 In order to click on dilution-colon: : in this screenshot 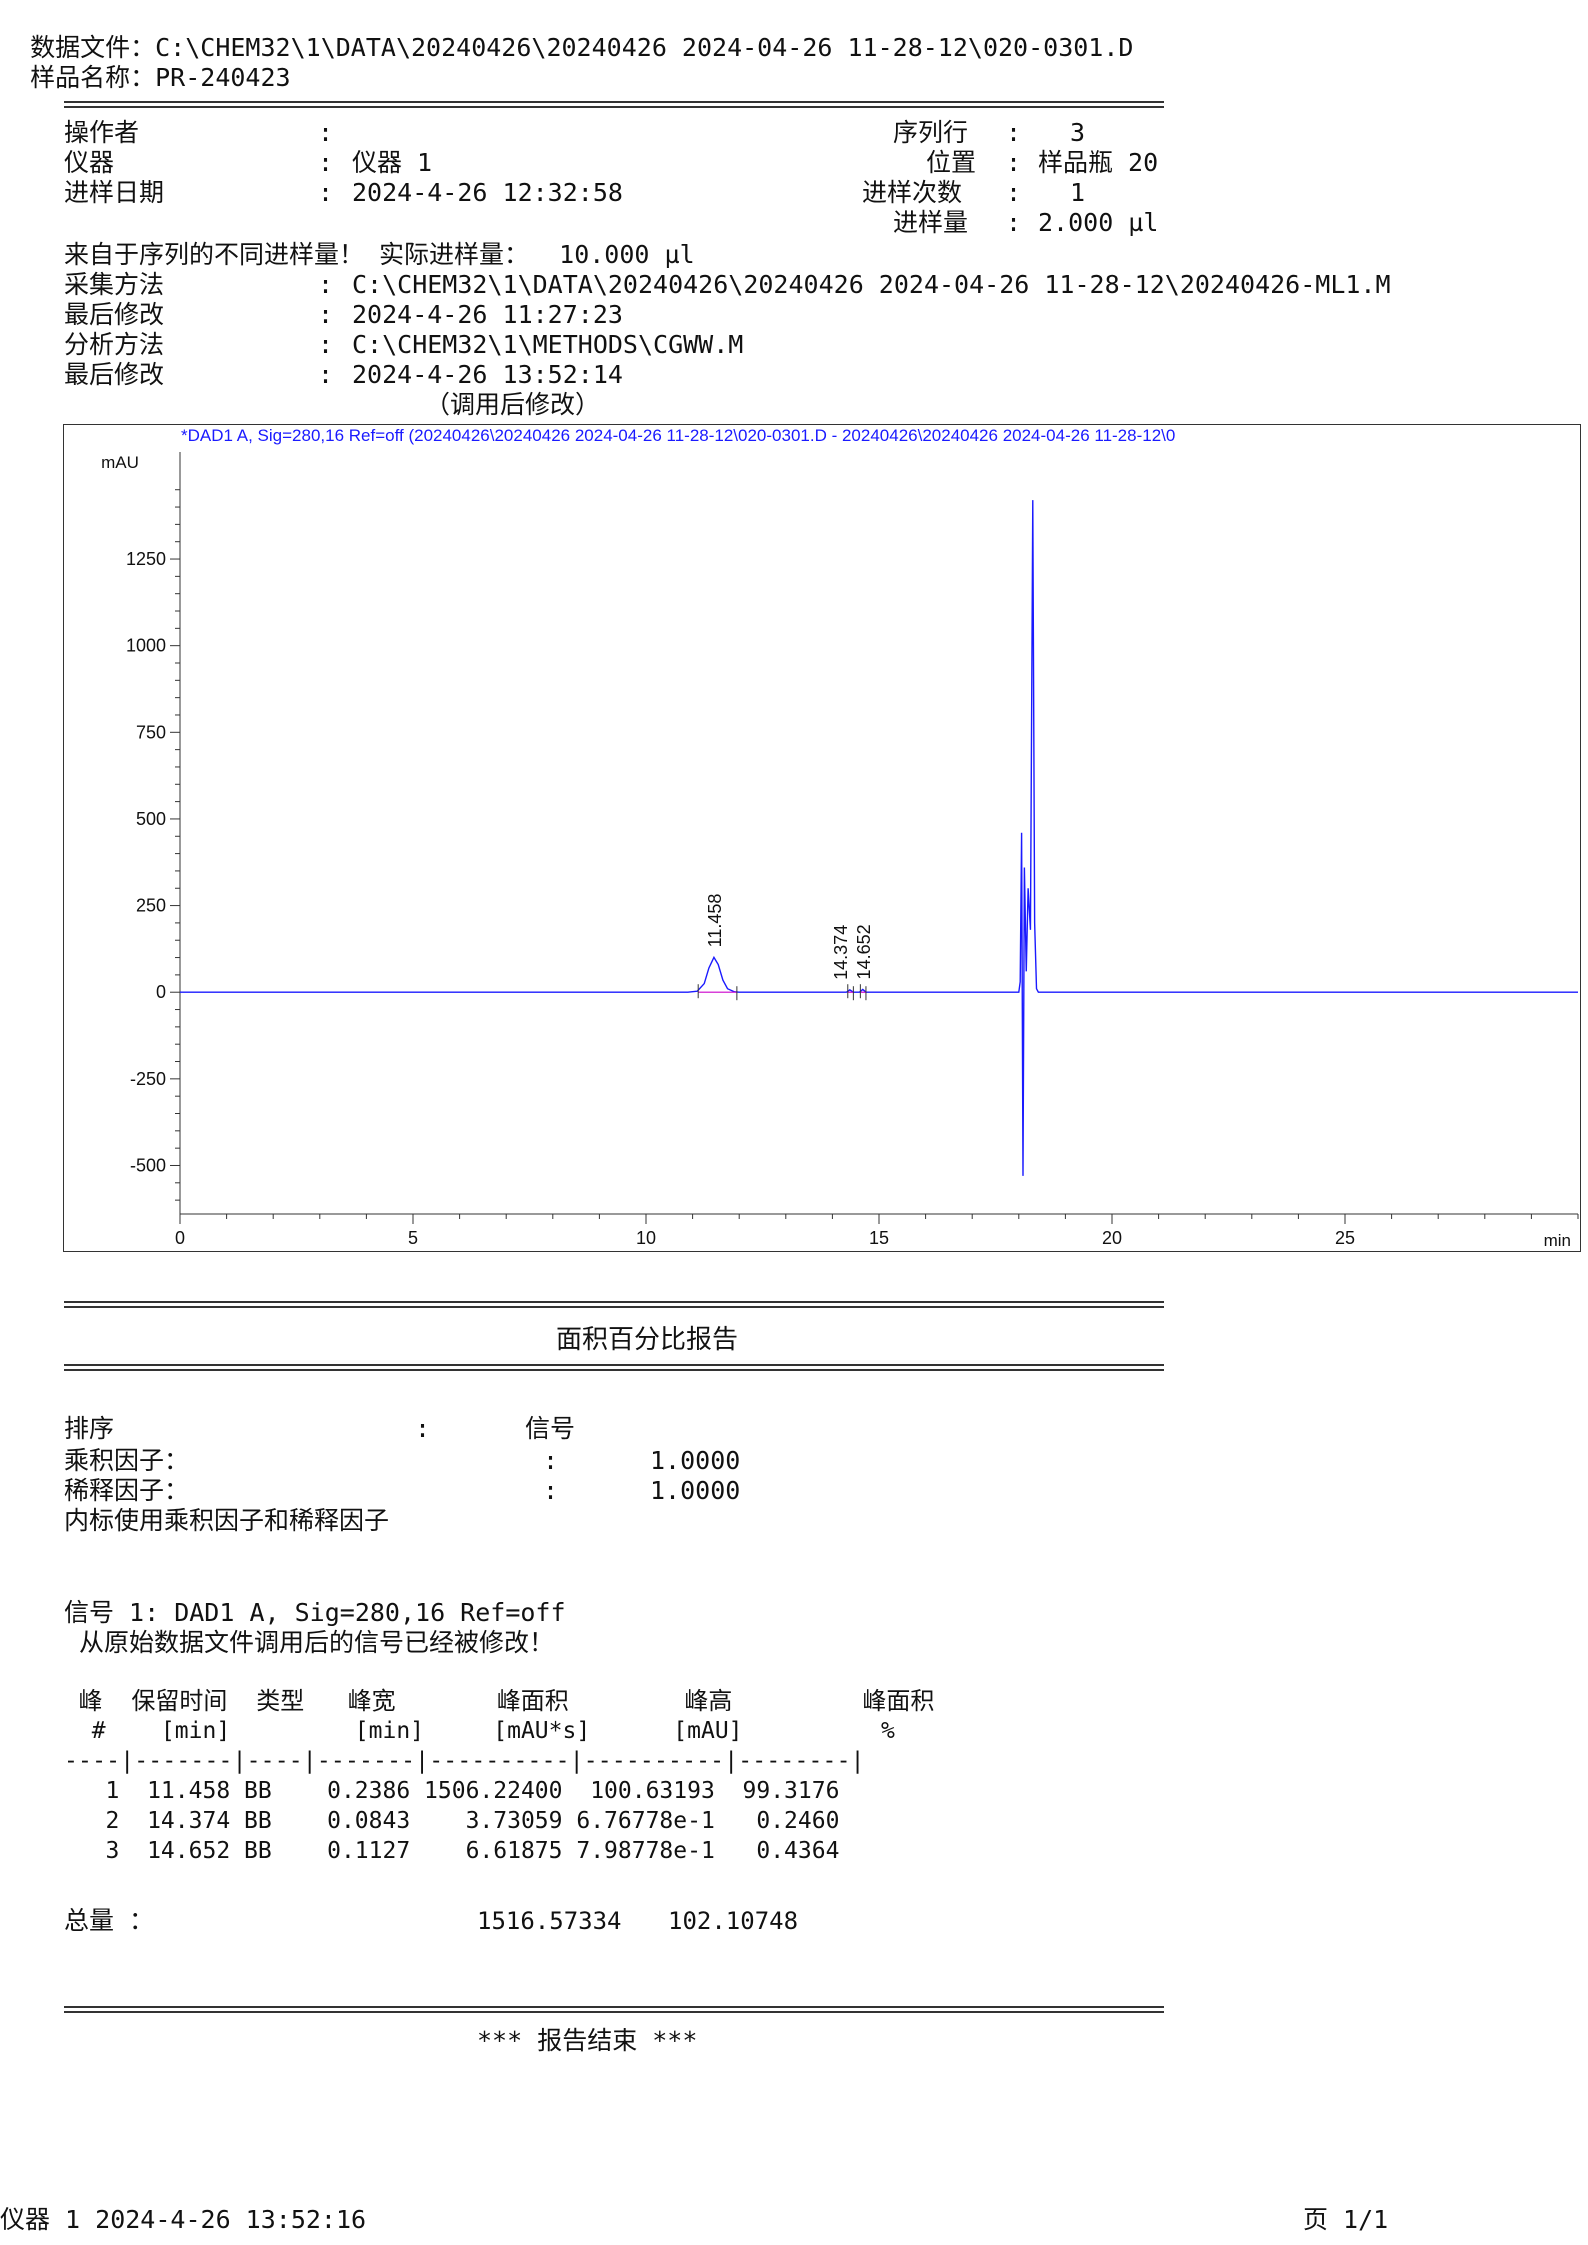, I will do `click(551, 1490)`.